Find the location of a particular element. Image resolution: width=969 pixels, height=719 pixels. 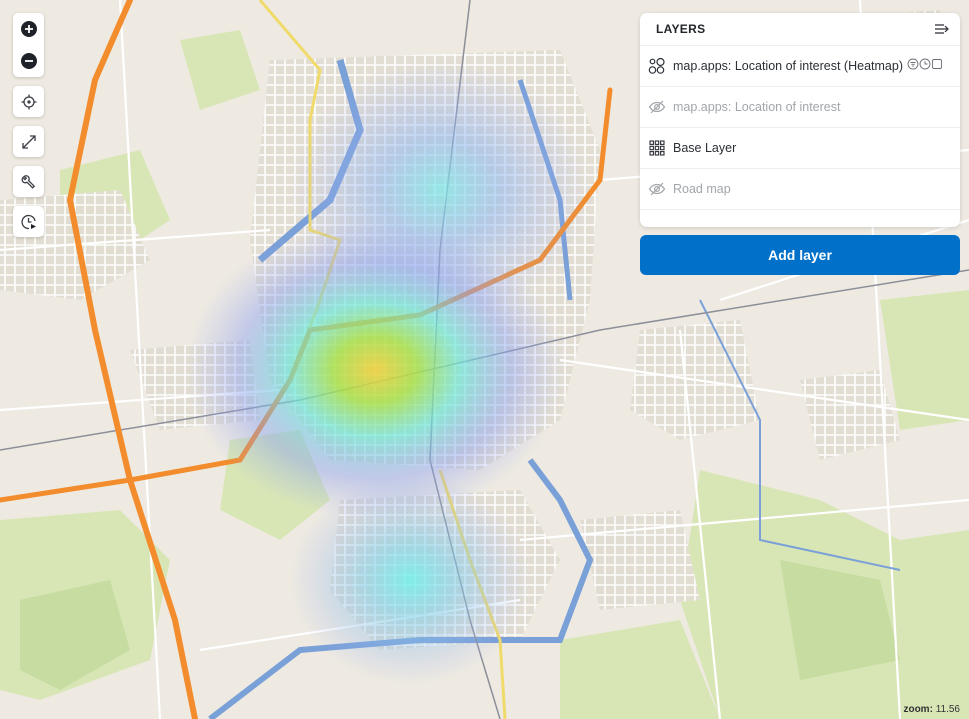

grid-icon is located at coordinates (657, 148).